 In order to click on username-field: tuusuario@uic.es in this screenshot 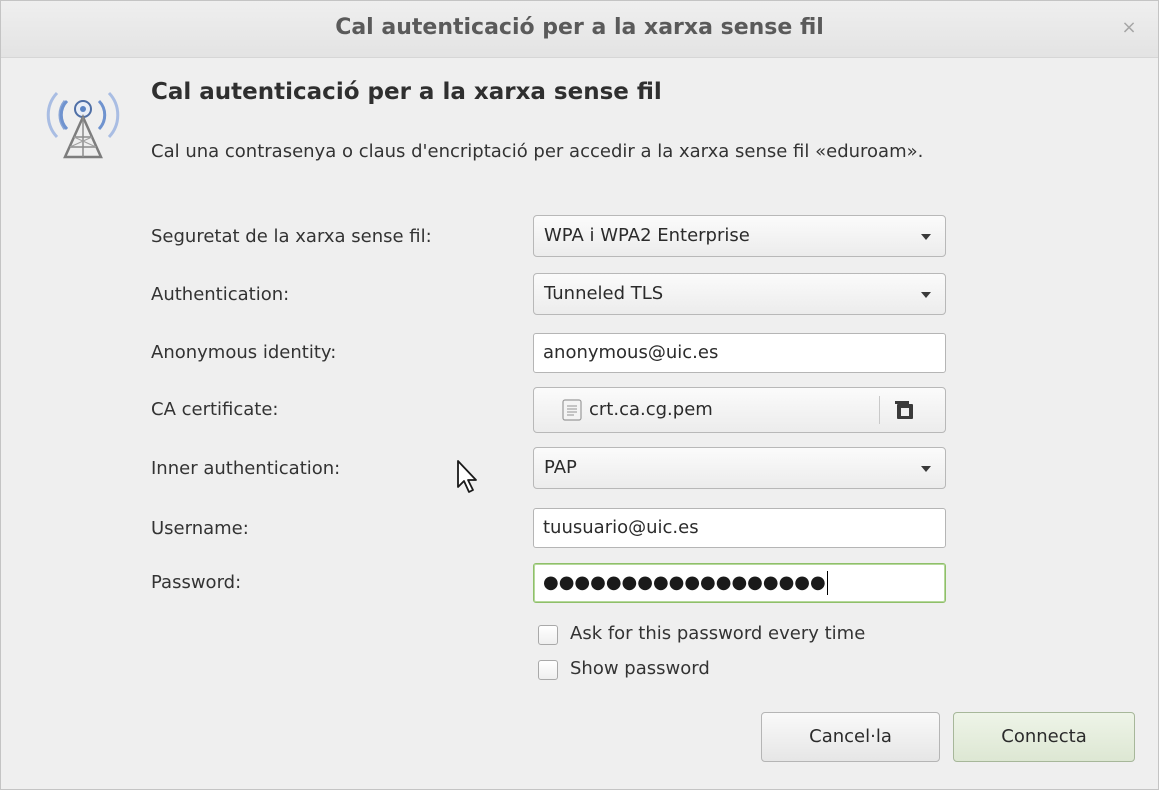, I will do `click(739, 528)`.